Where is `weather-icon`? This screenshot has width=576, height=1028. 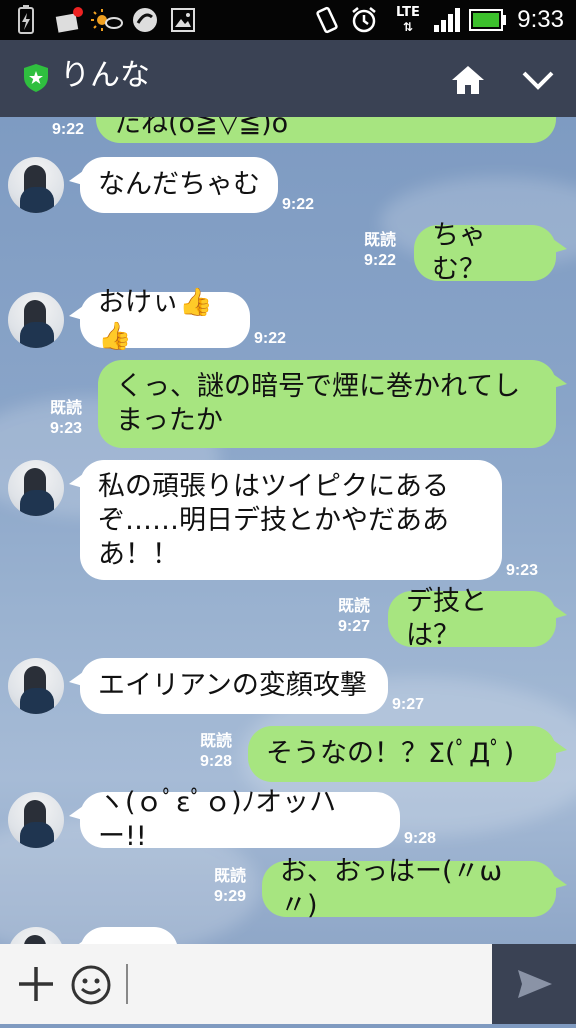
weather-icon is located at coordinates (107, 20).